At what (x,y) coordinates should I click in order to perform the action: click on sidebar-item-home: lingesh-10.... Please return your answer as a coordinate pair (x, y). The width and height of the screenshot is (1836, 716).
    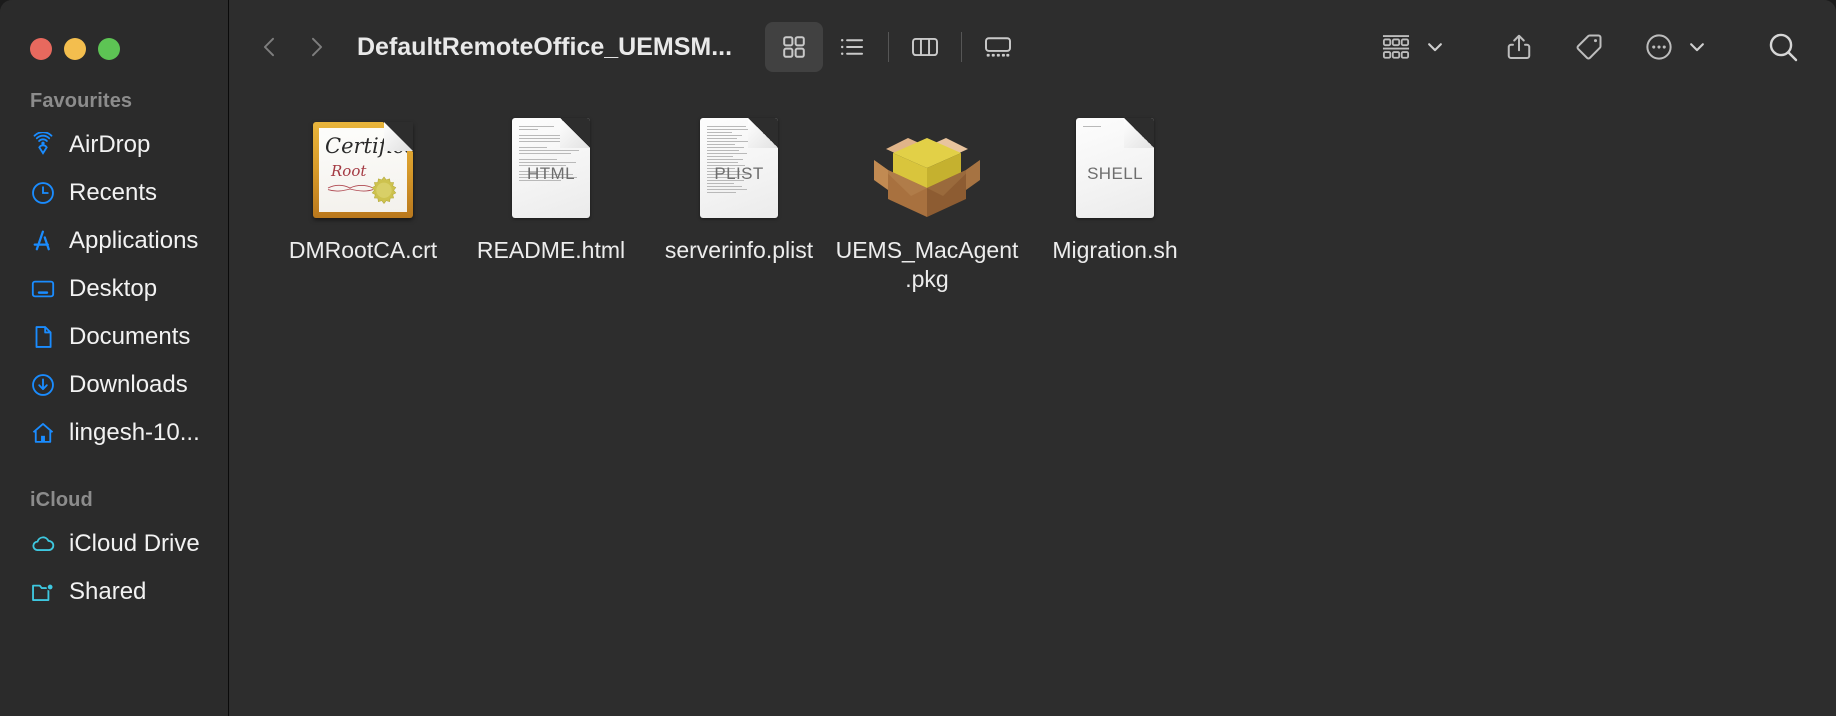
    Looking at the image, I should click on (114, 433).